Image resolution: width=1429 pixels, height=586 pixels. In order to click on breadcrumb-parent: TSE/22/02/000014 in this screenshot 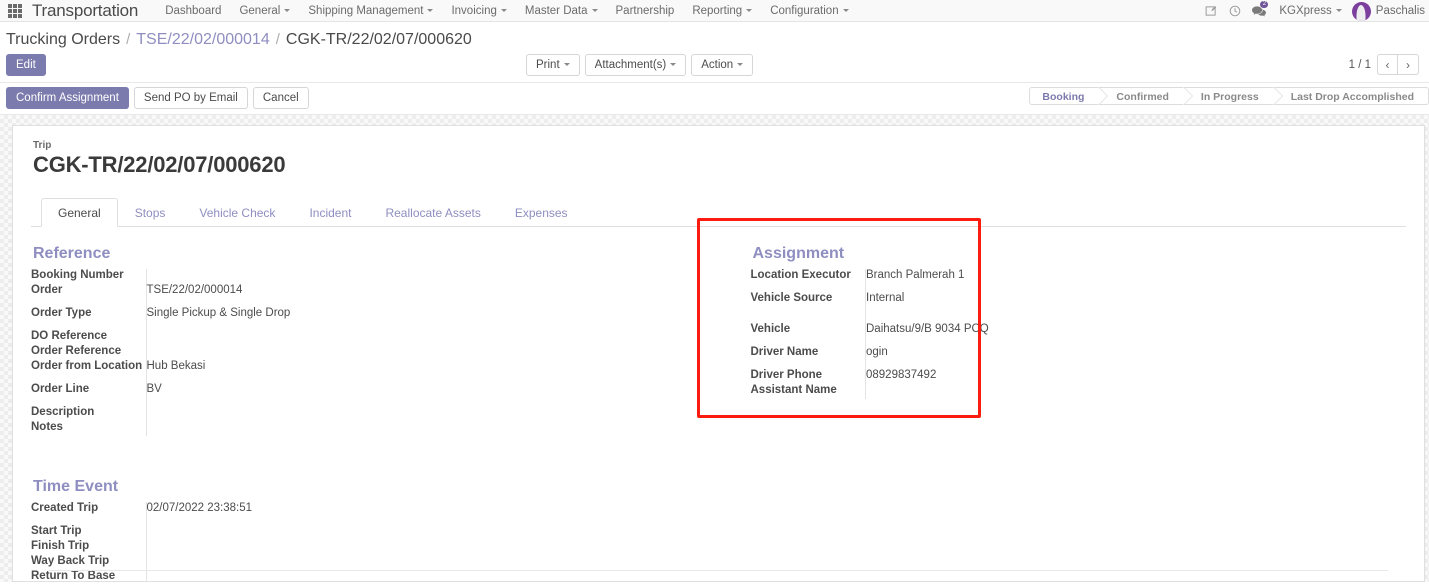, I will do `click(202, 40)`.